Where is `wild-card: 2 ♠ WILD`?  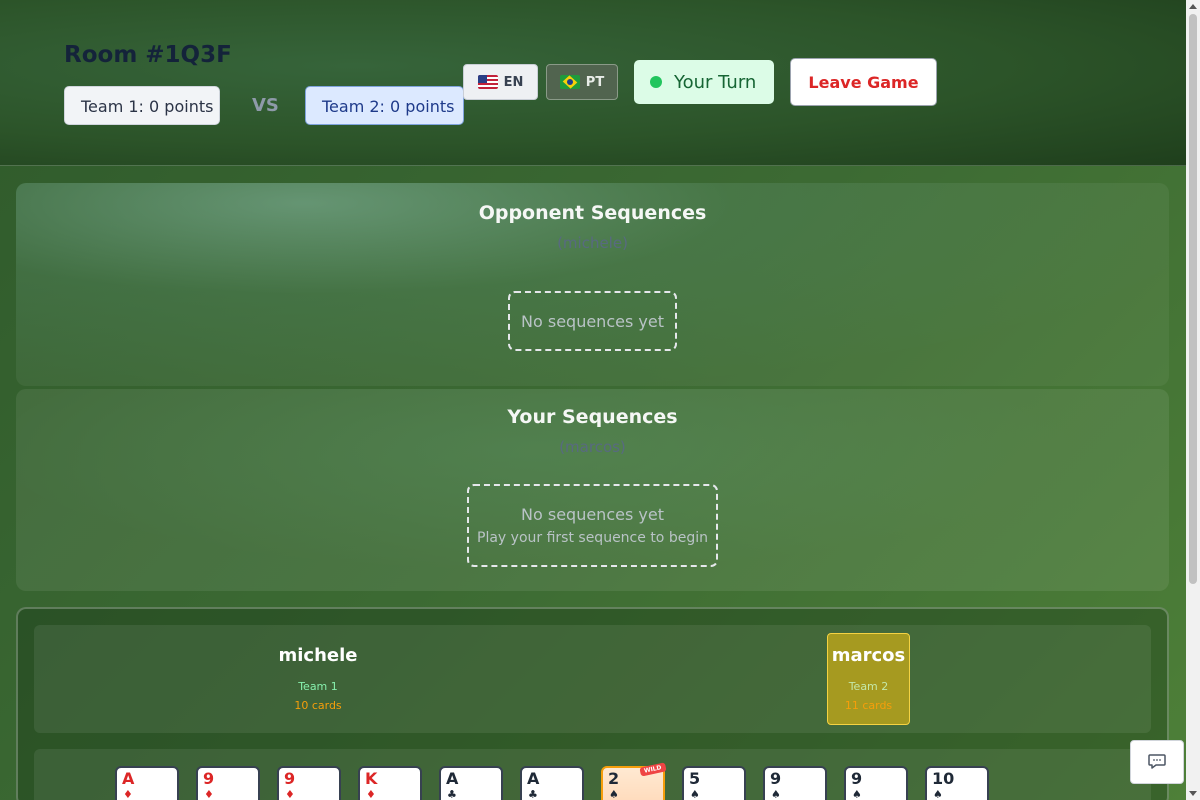 wild-card: 2 ♠ WILD is located at coordinates (634, 781).